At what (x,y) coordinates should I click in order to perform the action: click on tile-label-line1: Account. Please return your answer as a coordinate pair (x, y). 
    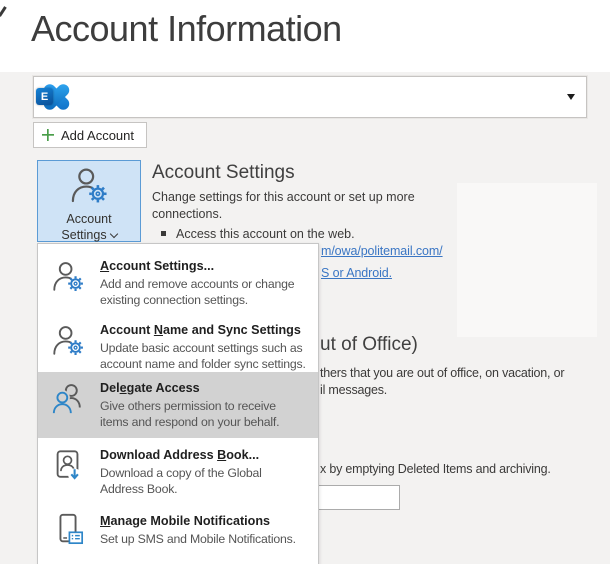
    Looking at the image, I should click on (89, 219).